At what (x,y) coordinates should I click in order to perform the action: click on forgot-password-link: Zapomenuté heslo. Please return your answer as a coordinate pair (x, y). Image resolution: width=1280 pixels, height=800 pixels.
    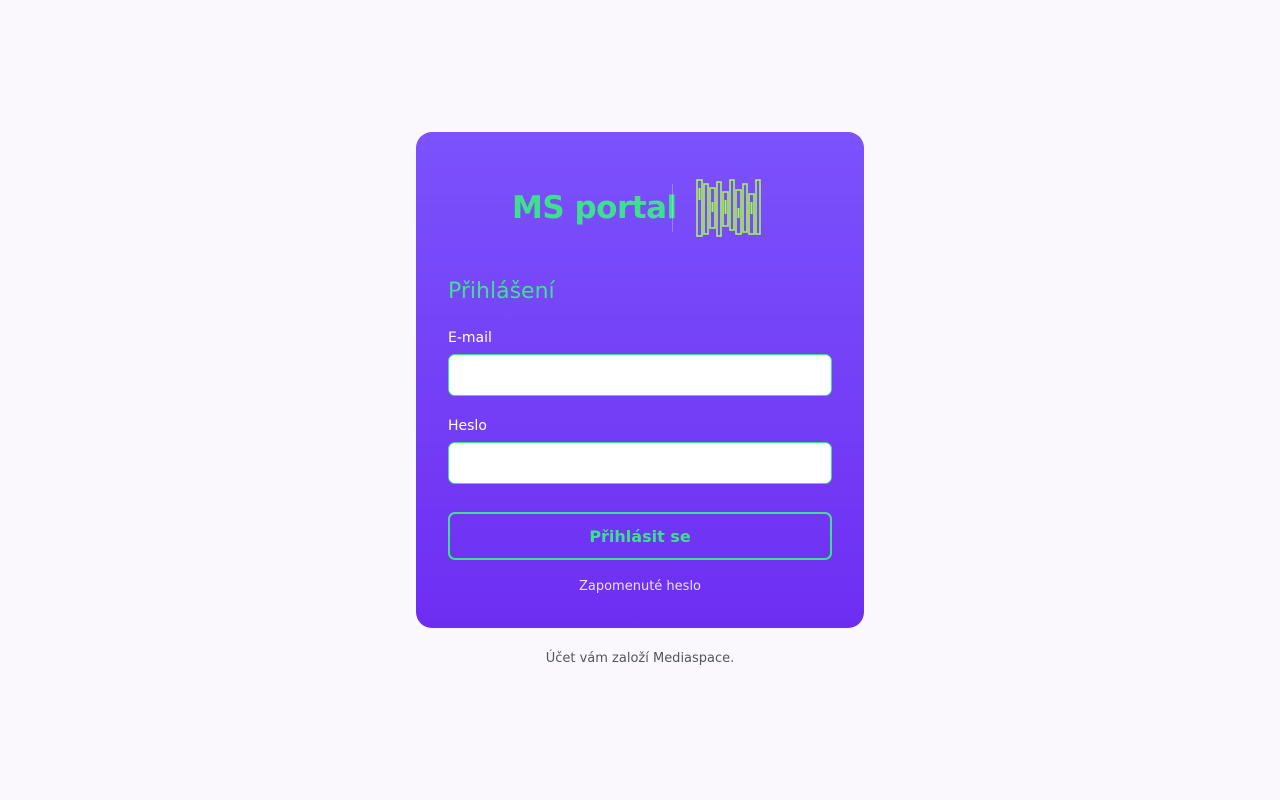
    Looking at the image, I should click on (640, 587).